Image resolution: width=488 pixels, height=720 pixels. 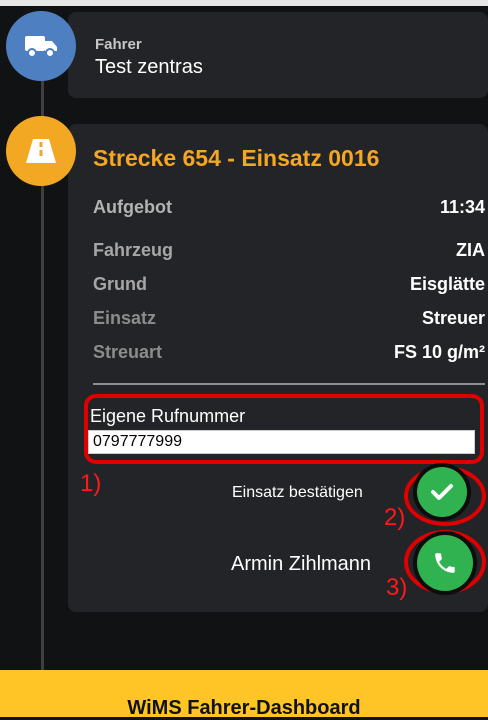 What do you see at coordinates (128, 352) in the screenshot?
I see `row-label-streuart: Streuart` at bounding box center [128, 352].